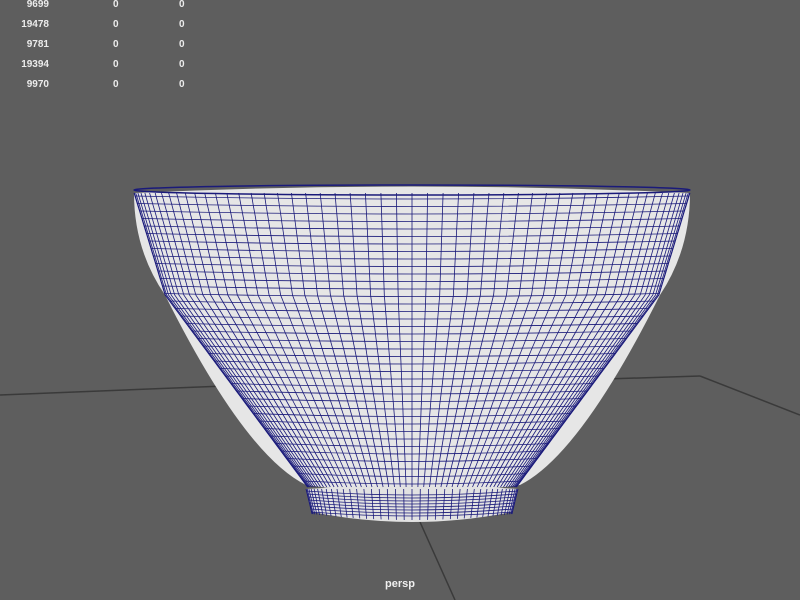 Image resolution: width=800 pixels, height=600 pixels. Describe the element at coordinates (35, 64) in the screenshot. I see `hud-value: 19394` at that location.